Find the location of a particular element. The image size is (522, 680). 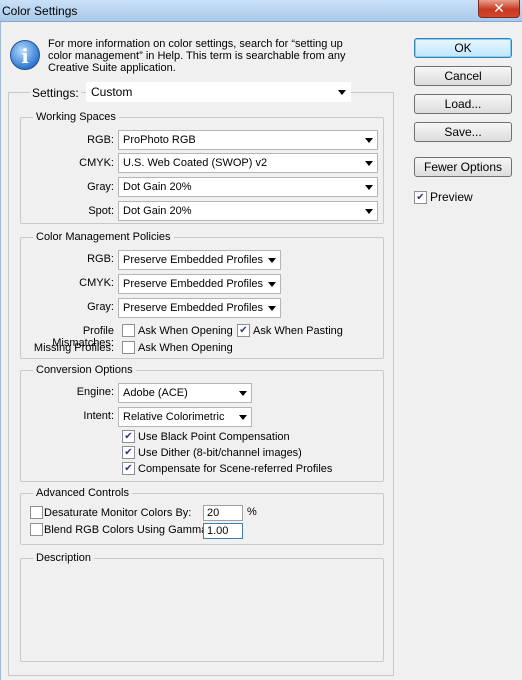

ws-rgb-select: ProPhoto RGB is located at coordinates (248, 140).